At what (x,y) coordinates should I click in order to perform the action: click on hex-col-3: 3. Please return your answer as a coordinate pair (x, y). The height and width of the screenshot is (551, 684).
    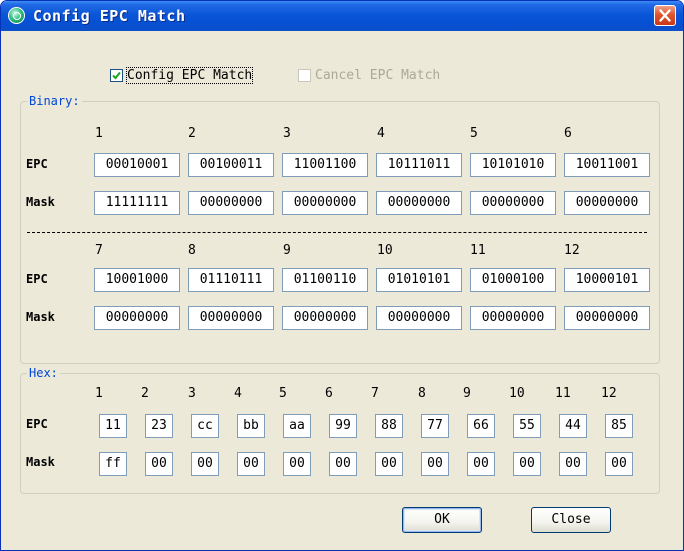
    Looking at the image, I should click on (192, 393).